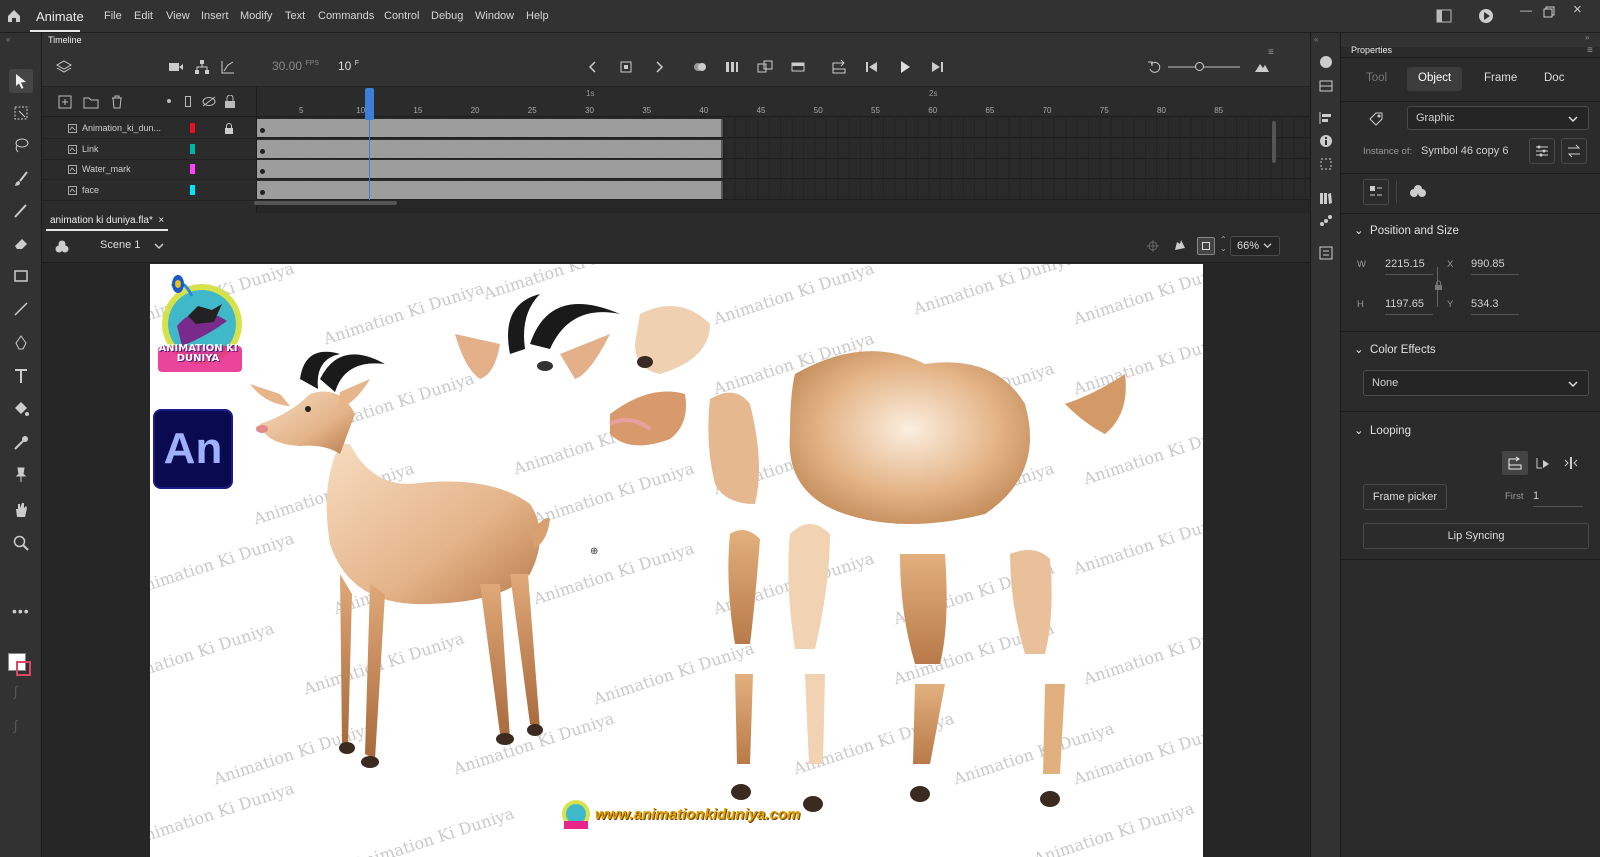 The width and height of the screenshot is (1600, 857). What do you see at coordinates (1558, 498) in the screenshot?
I see `first-frame-field: 1` at bounding box center [1558, 498].